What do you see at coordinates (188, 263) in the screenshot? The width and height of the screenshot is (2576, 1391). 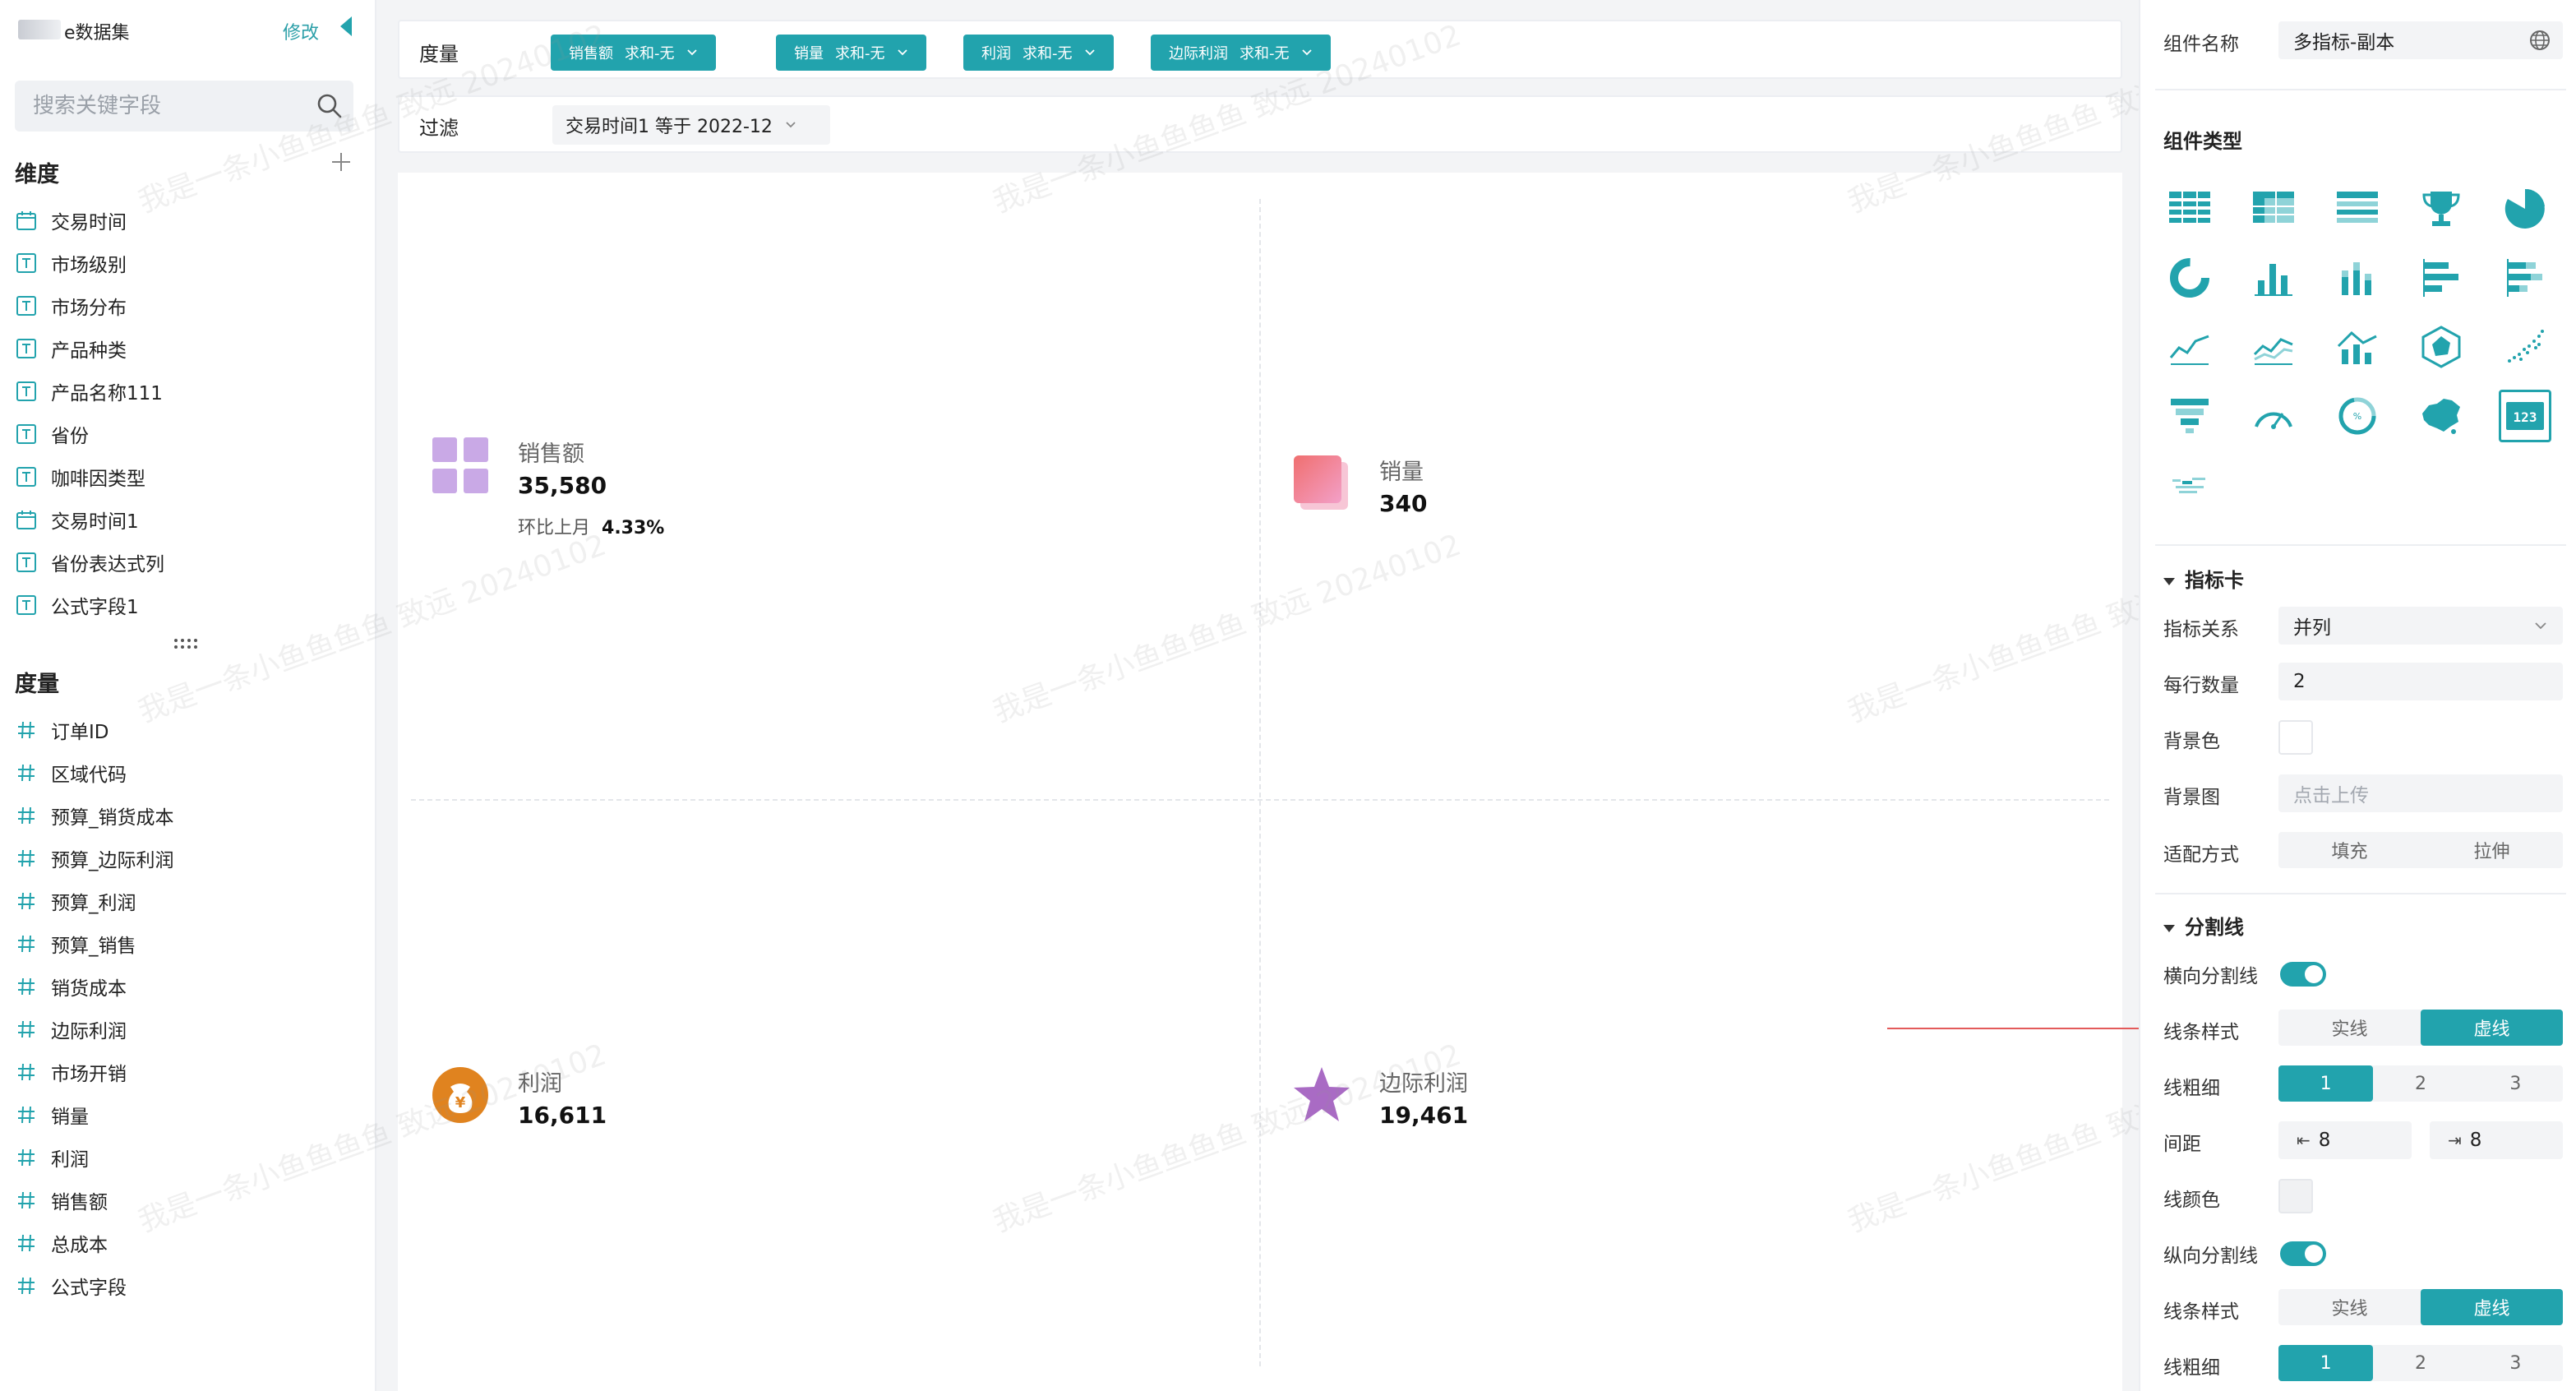 I see `dimension-item: 市场级别` at bounding box center [188, 263].